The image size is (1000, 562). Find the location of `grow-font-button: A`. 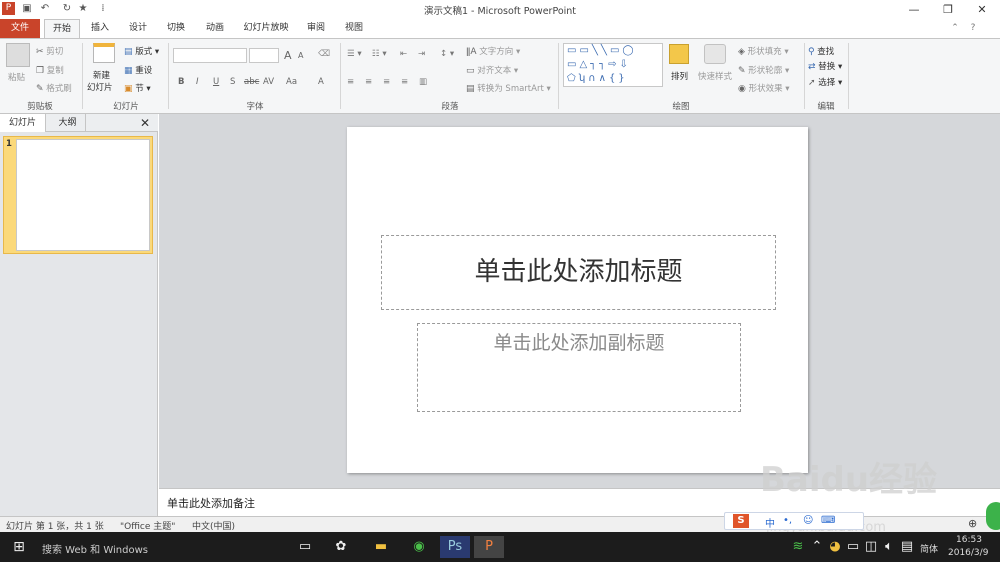

grow-font-button: A is located at coordinates (288, 55).